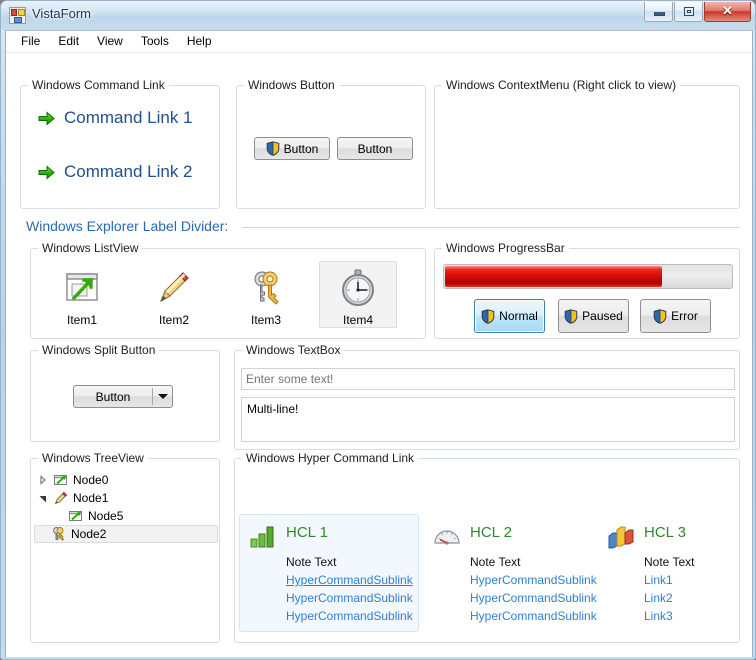 Image resolution: width=756 pixels, height=660 pixels. I want to click on hyper-command-link-2-note: Note Text, so click(495, 562).